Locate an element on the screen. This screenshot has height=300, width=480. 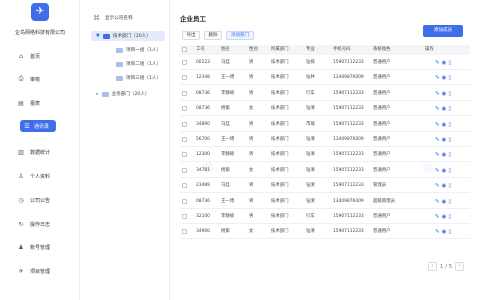
table-cell: 市域 is located at coordinates (310, 124).